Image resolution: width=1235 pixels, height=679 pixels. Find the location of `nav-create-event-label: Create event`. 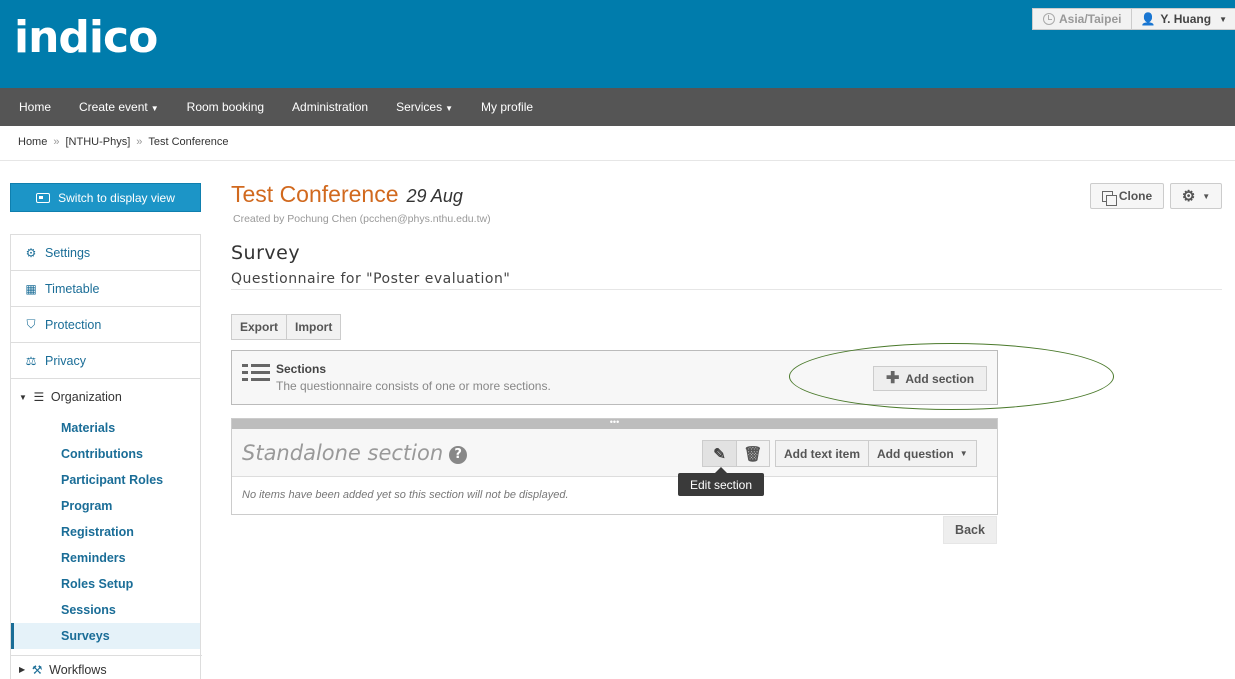

nav-create-event-label: Create event is located at coordinates (113, 107).